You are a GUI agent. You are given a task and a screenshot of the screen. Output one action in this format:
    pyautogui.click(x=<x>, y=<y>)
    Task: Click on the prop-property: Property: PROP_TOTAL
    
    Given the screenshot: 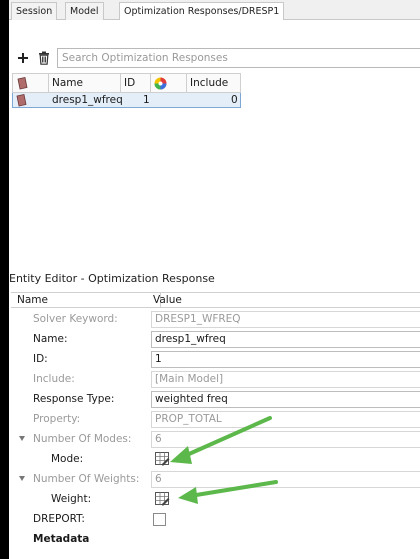 What is the action you would take?
    pyautogui.click(x=215, y=419)
    